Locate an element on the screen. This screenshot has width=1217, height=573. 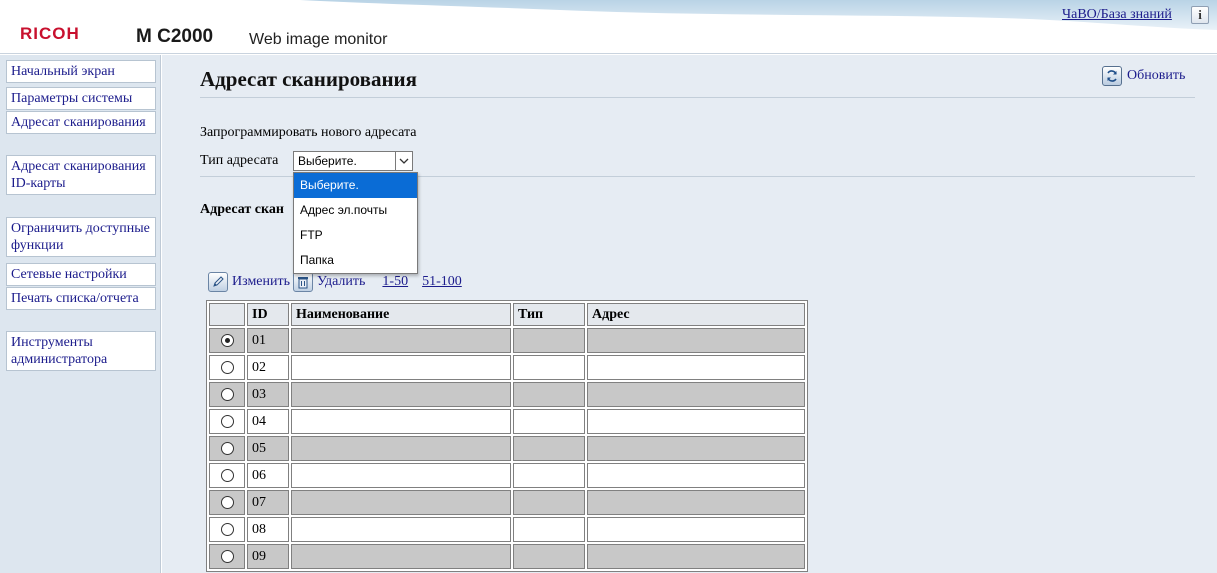
sidebar-item-print-list-report: Печать списка/отчета is located at coordinates (81, 298).